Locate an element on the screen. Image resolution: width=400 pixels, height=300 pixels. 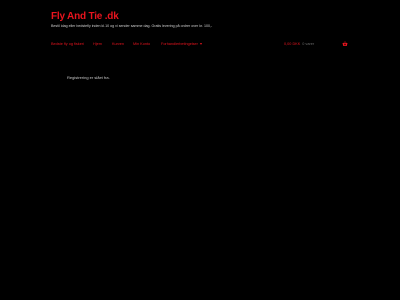
nav-item-kurven: Kurven is located at coordinates (118, 44).